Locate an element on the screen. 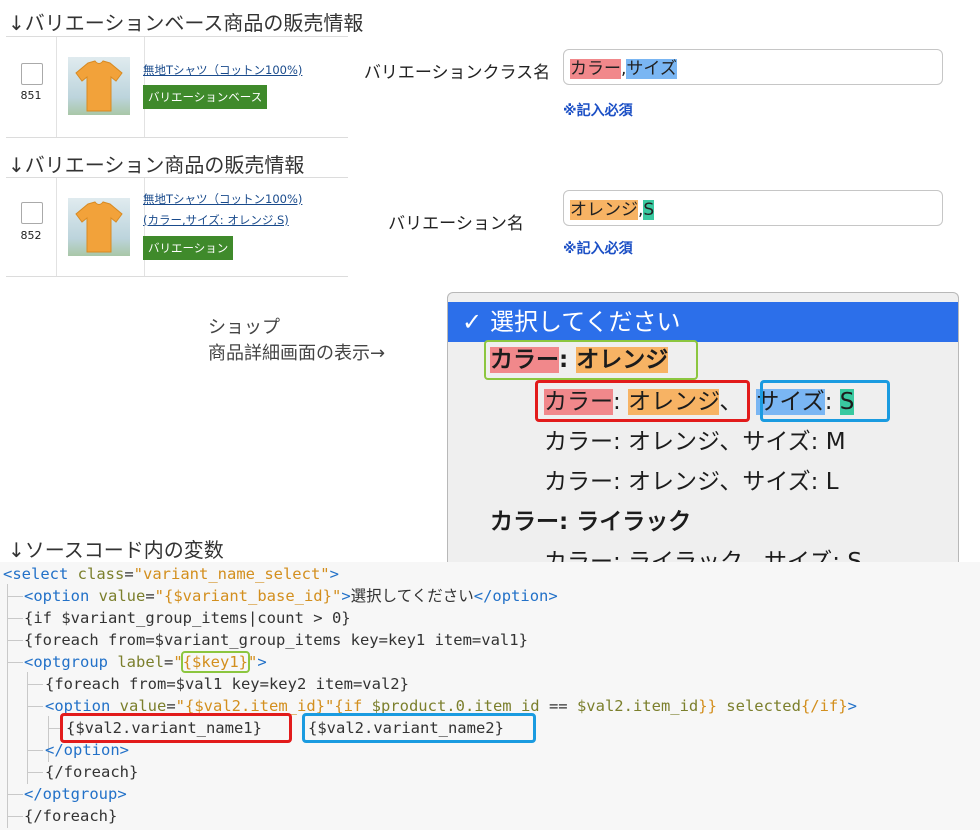 This screenshot has width=980, height=830. class-part-size: サイズ is located at coordinates (651, 69).